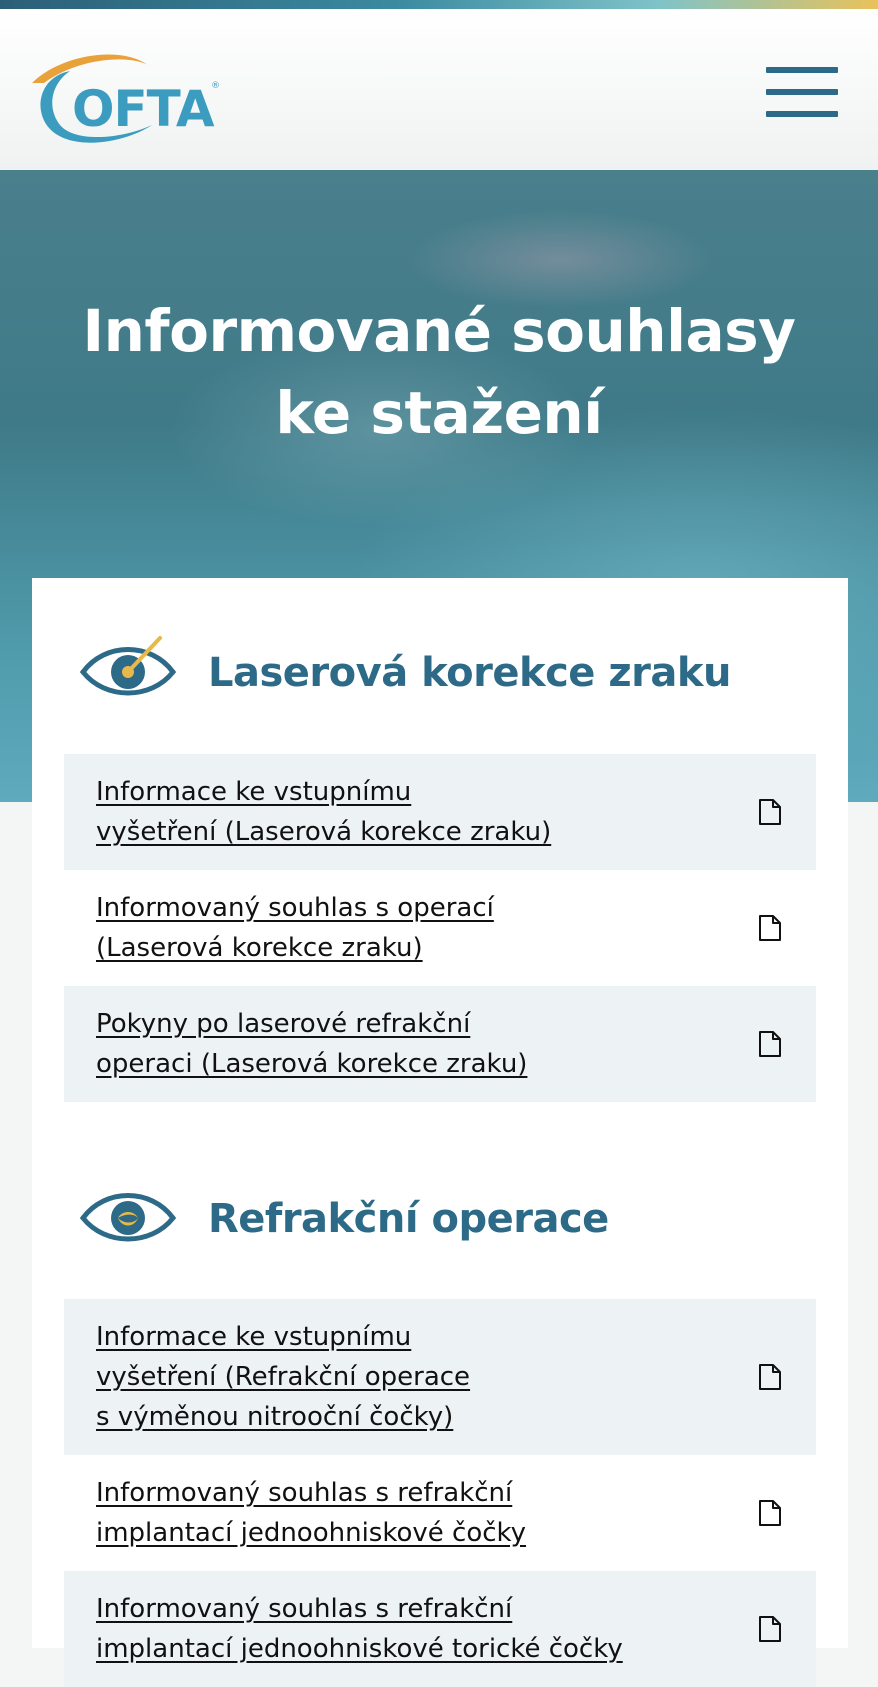 Image resolution: width=878 pixels, height=1687 pixels. Describe the element at coordinates (802, 70) in the screenshot. I see `hamburger-icon` at that location.